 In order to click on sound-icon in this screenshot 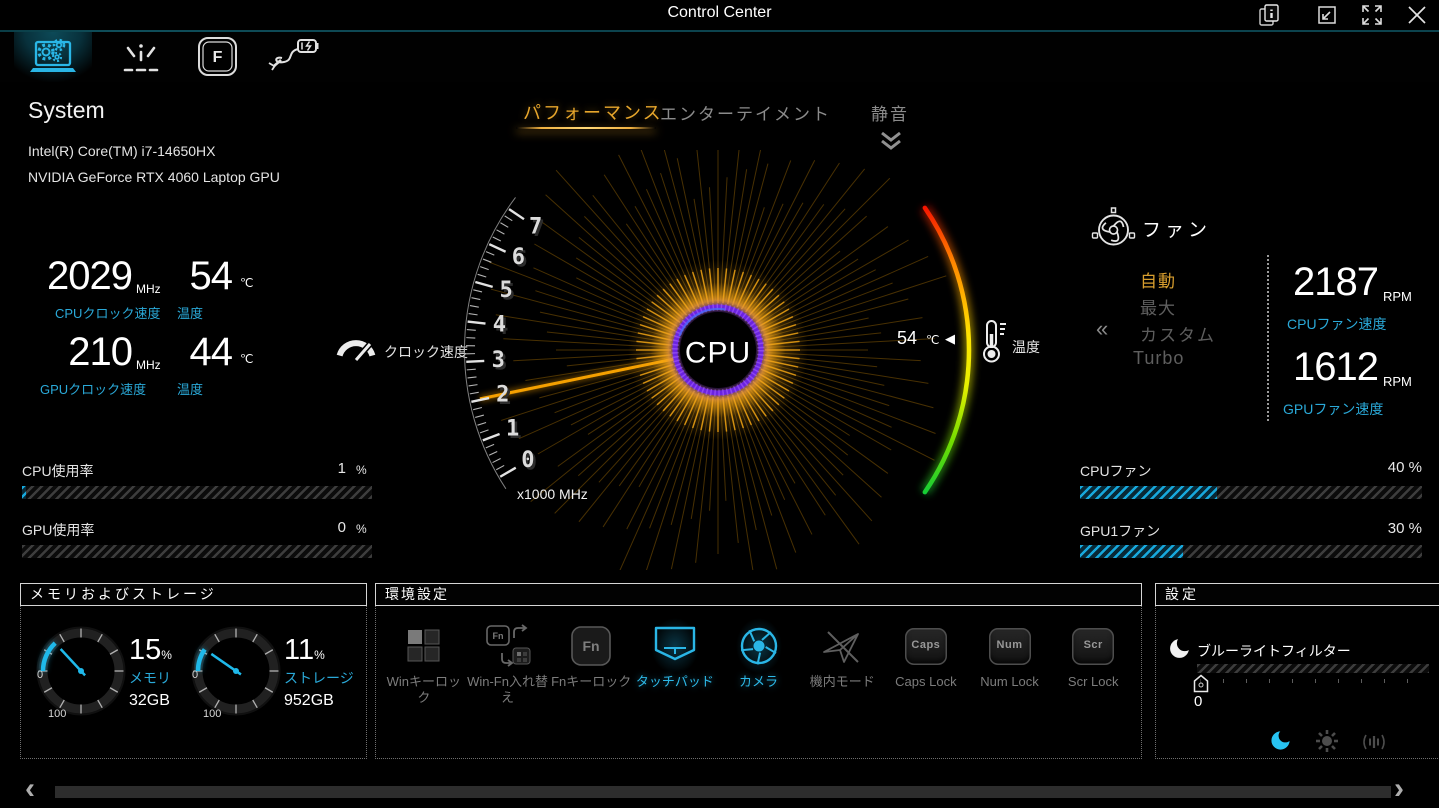, I will do `click(1374, 742)`.